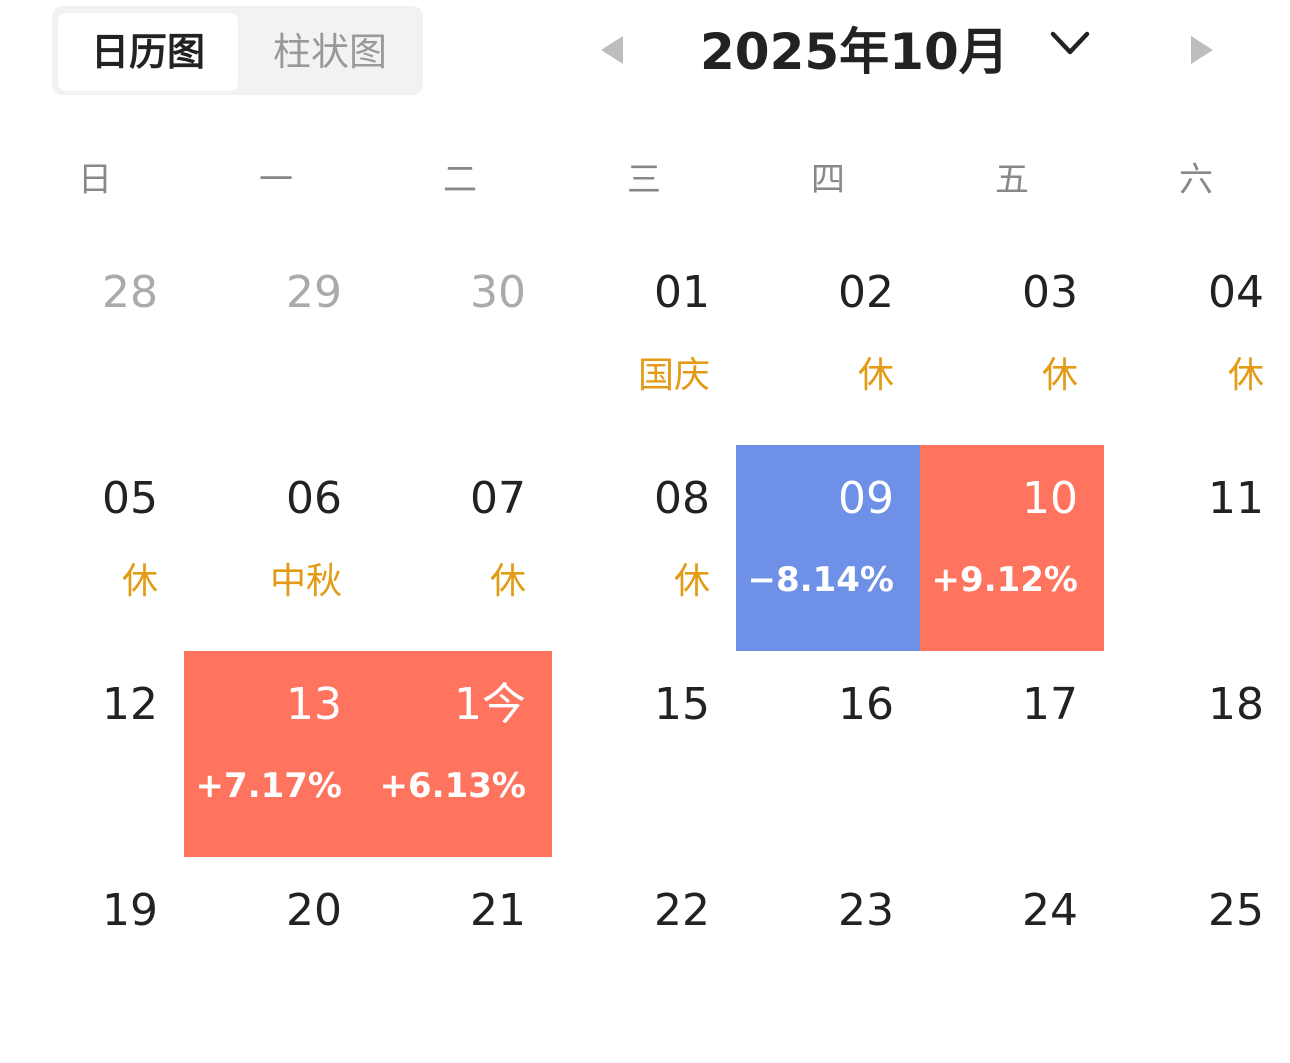  I want to click on day-number: 12, so click(130, 704).